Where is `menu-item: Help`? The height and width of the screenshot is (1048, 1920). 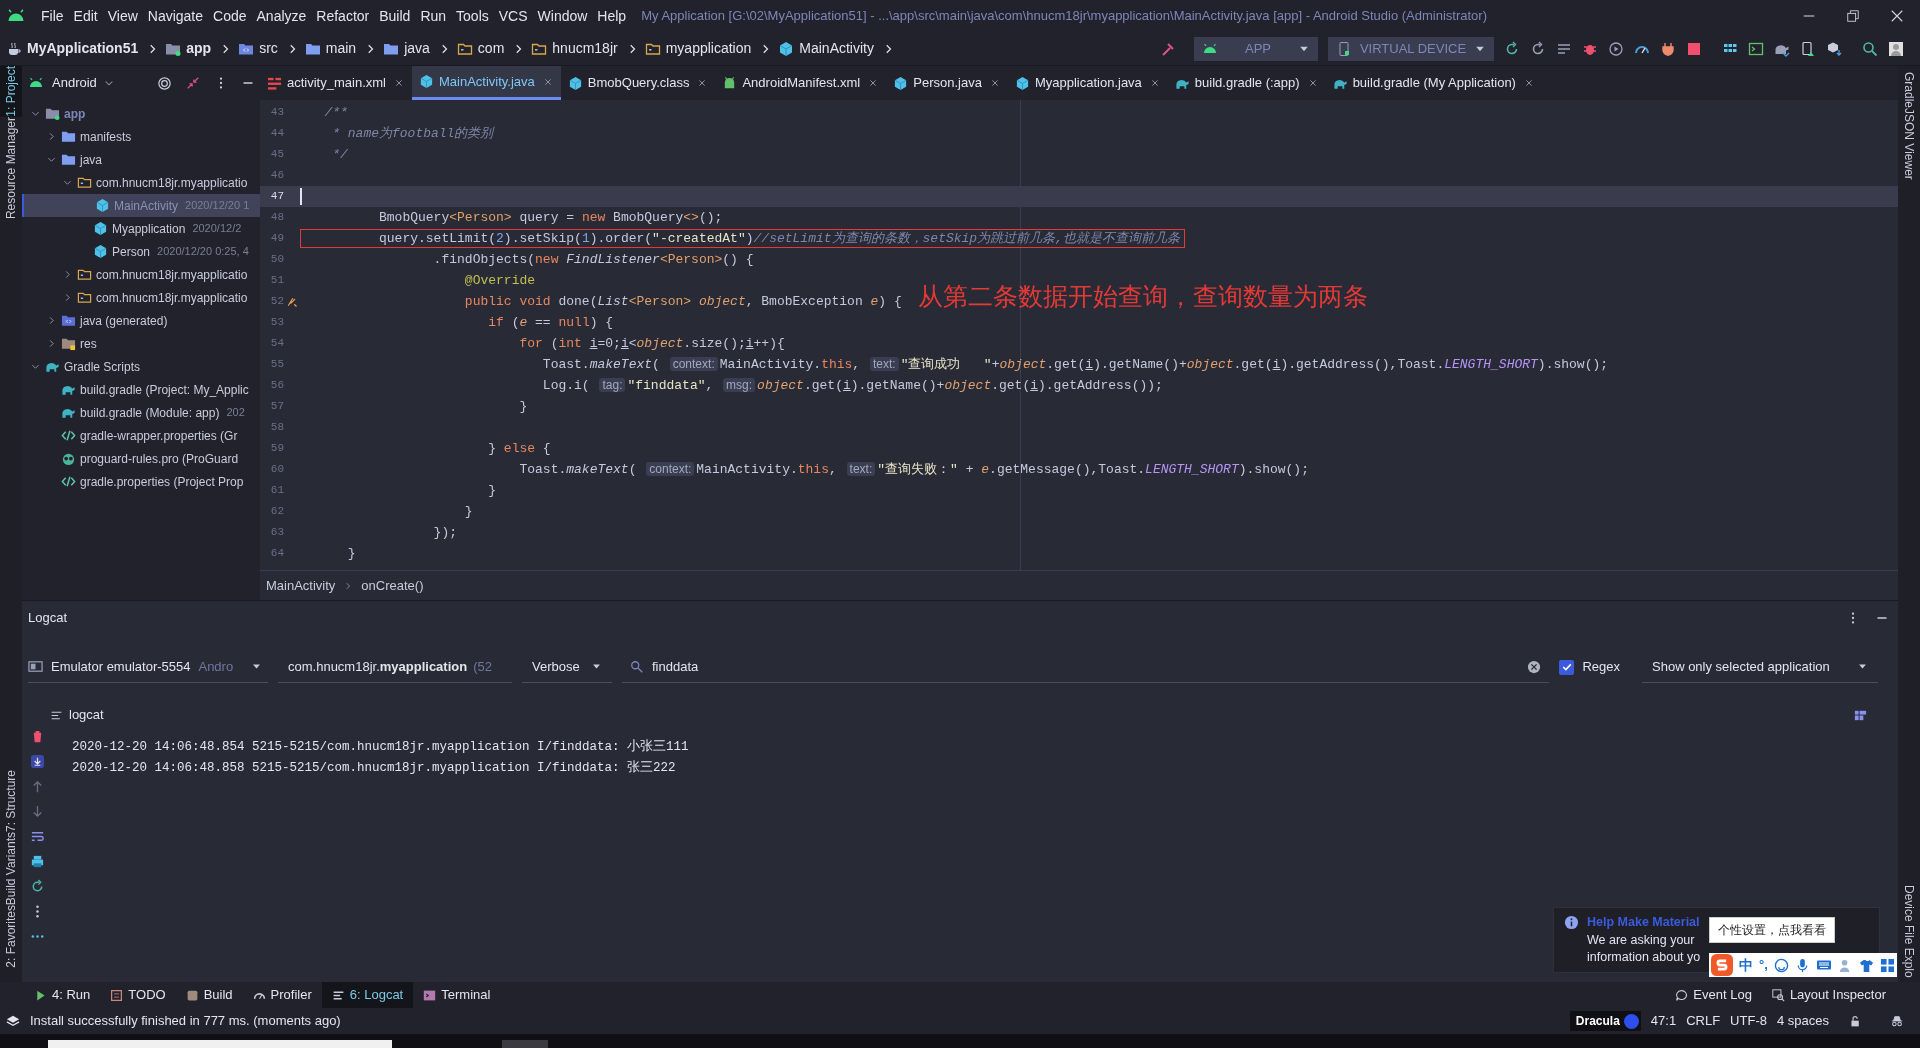 menu-item: Help is located at coordinates (612, 16).